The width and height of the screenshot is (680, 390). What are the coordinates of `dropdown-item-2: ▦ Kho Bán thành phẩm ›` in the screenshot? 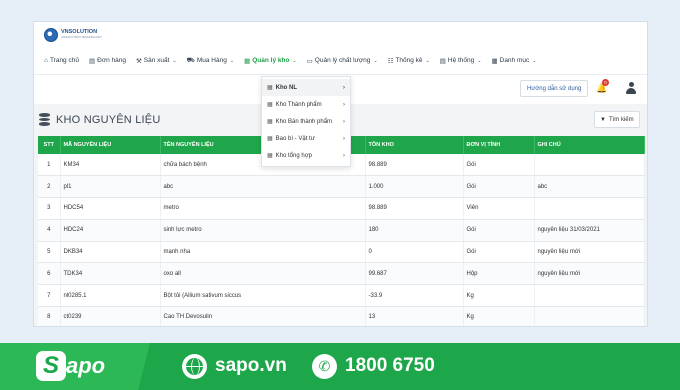 It's located at (306, 121).